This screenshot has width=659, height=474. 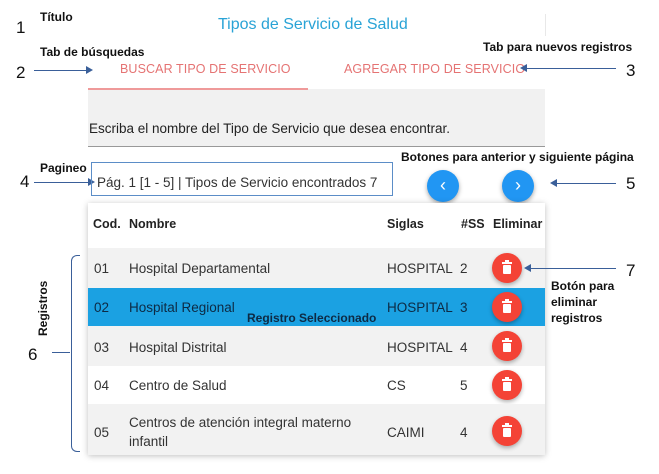 What do you see at coordinates (43, 308) in the screenshot?
I see `annotation-registros: Registros` at bounding box center [43, 308].